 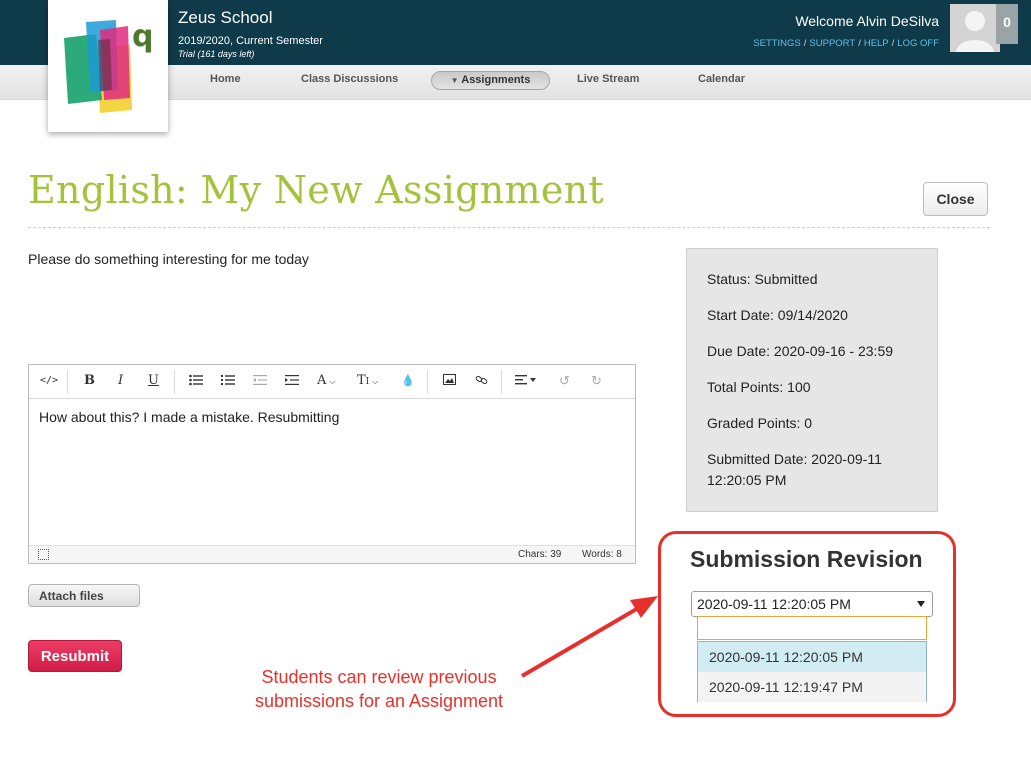 I want to click on close-button: Close, so click(x=955, y=199).